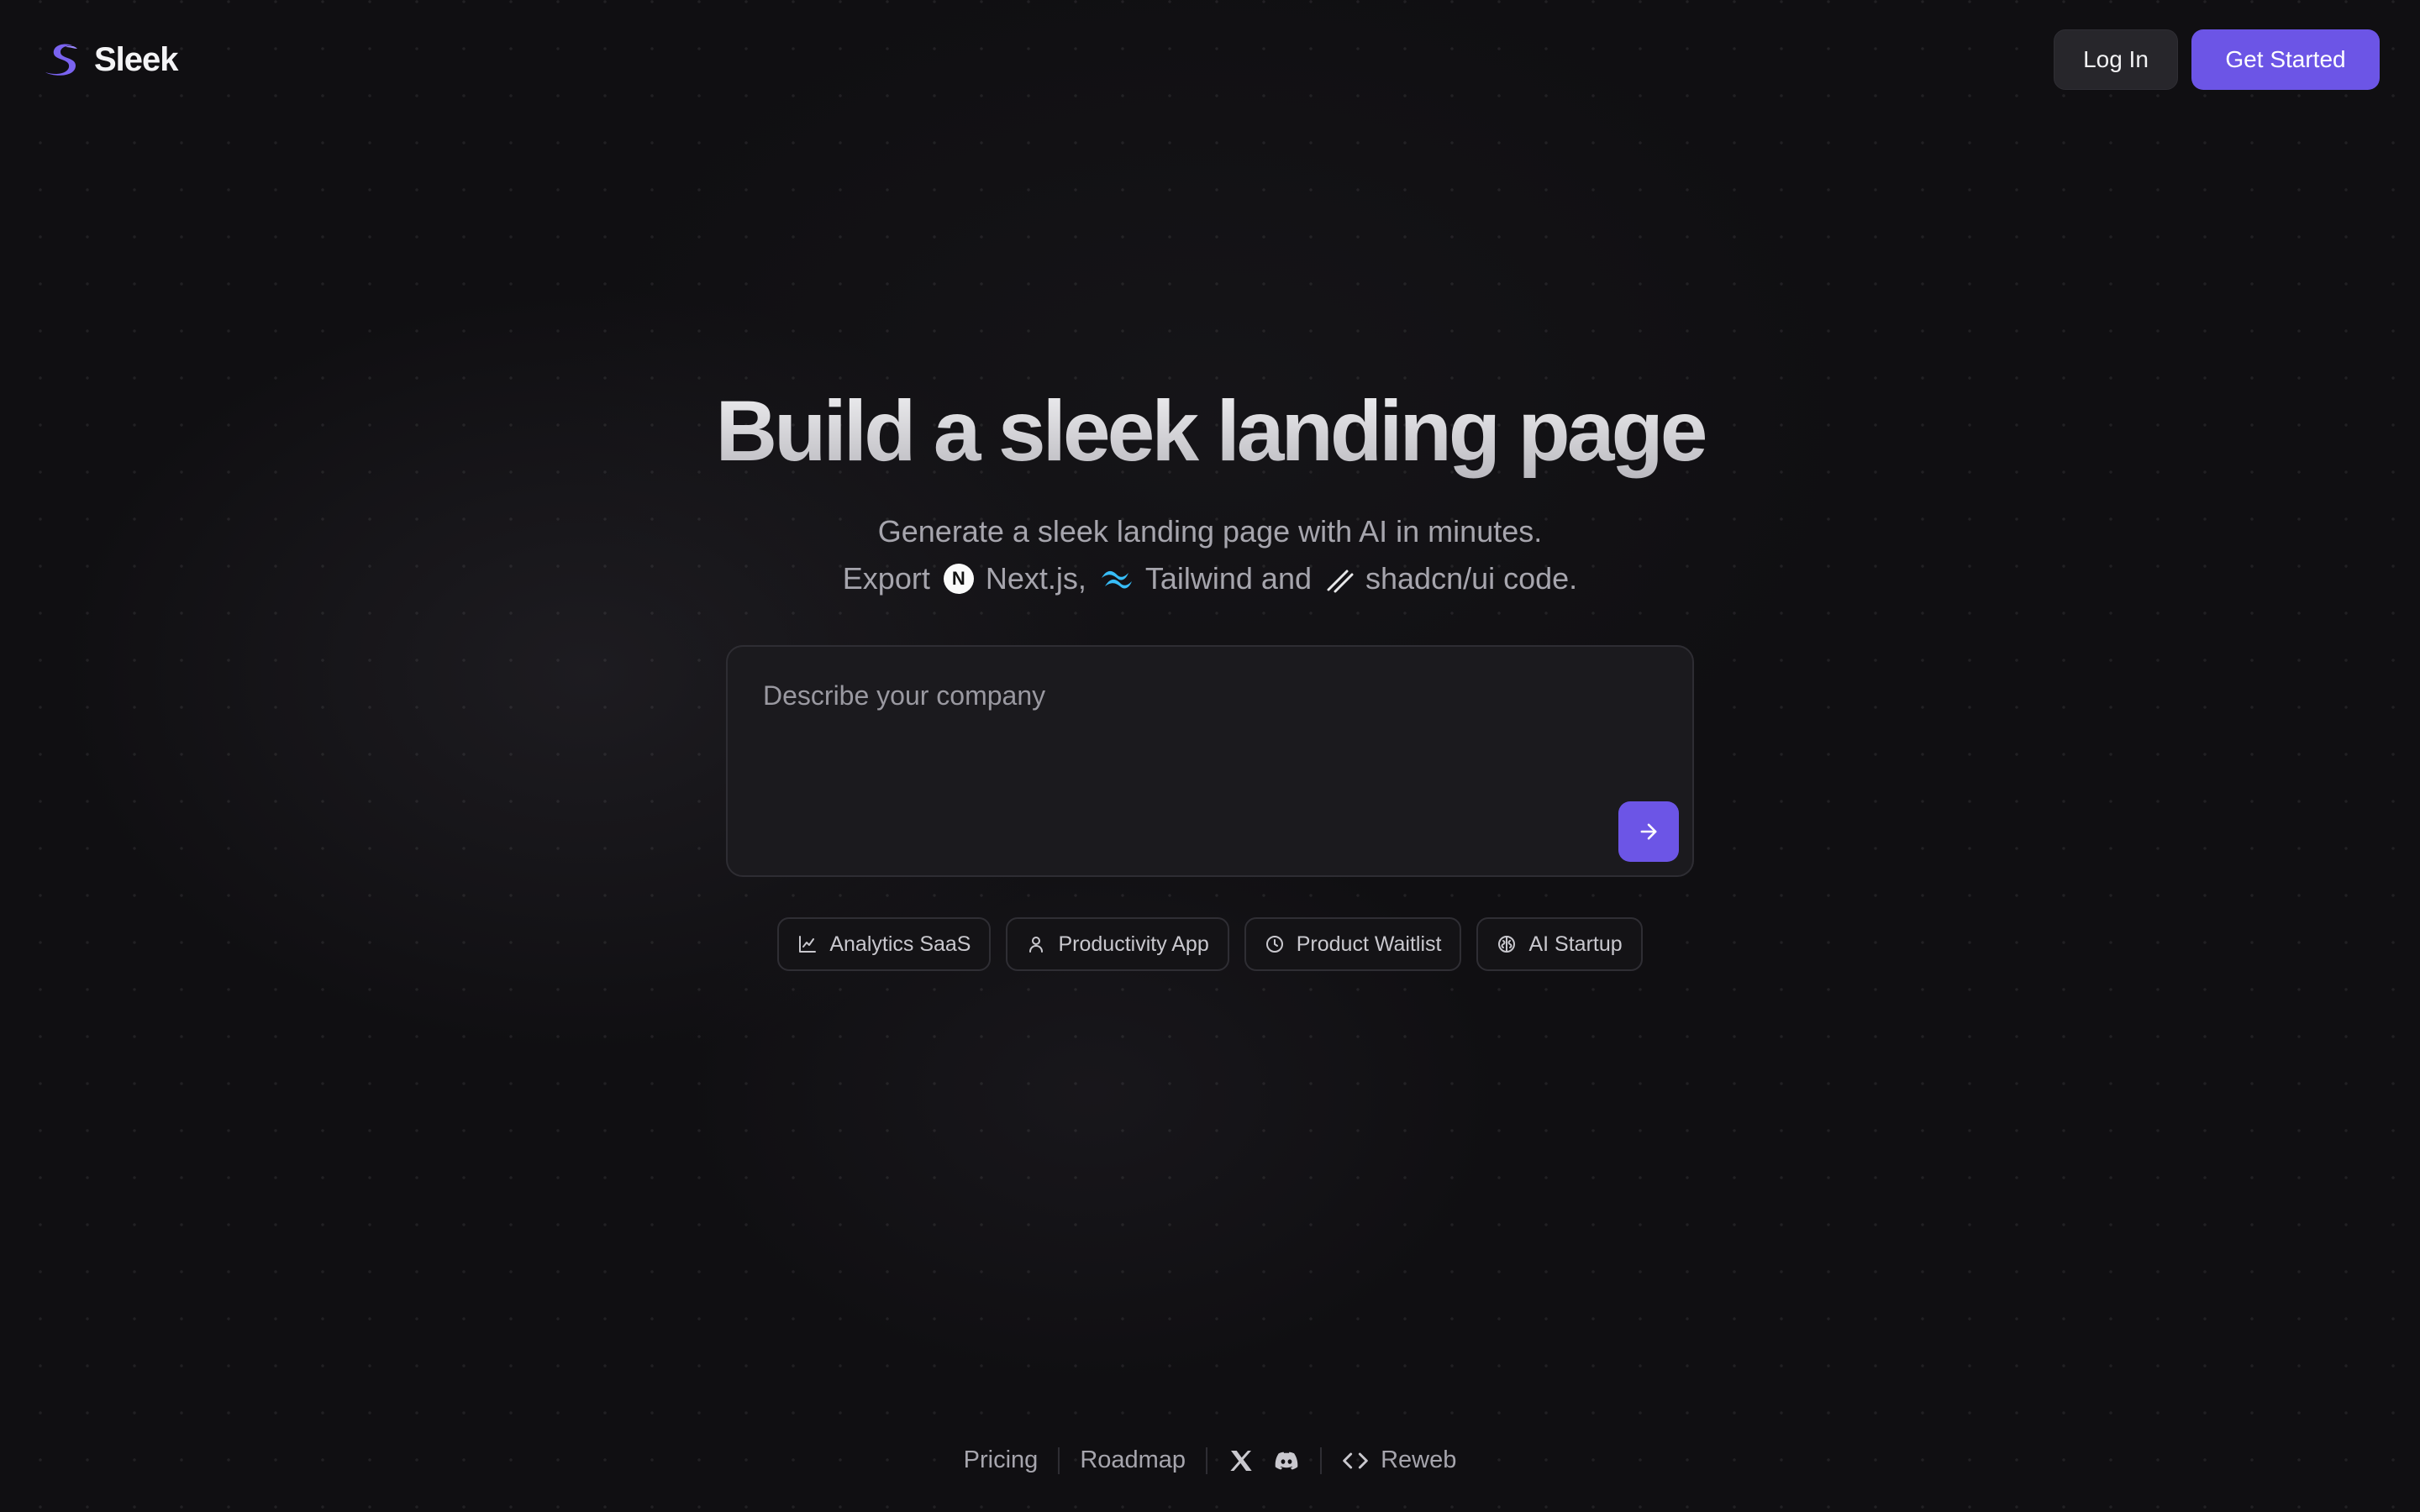 The height and width of the screenshot is (1512, 2420). I want to click on prompt-panel, so click(1210, 761).